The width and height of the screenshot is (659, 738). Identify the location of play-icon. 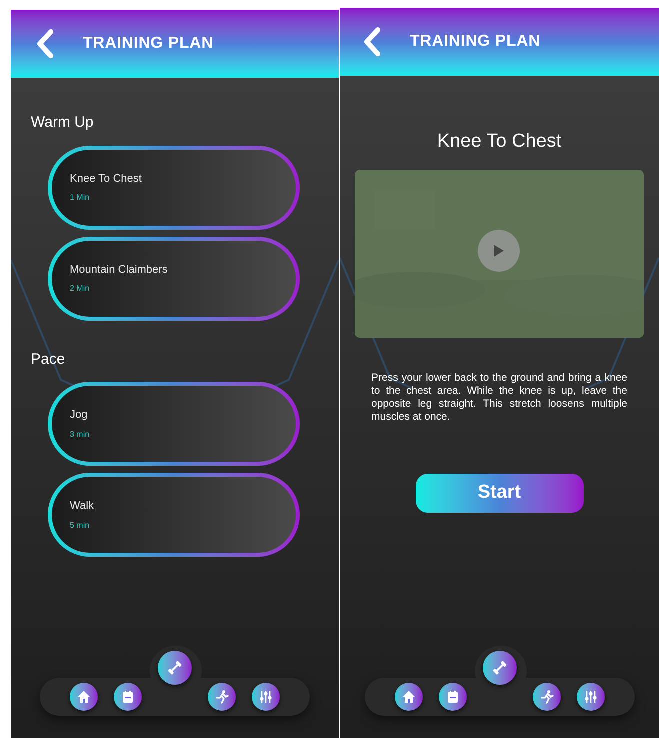
(499, 251).